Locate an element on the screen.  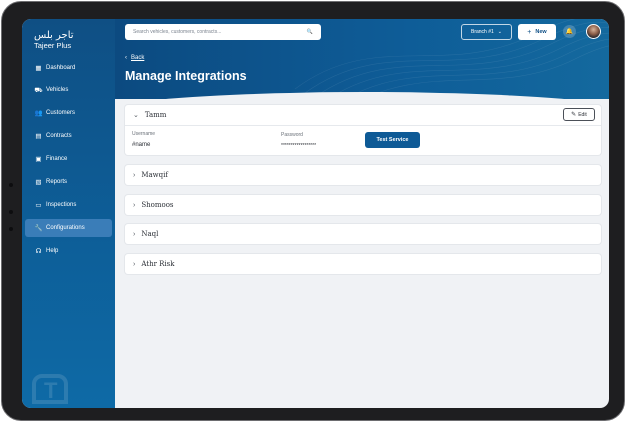
sidebar-item-label: Vehicles is located at coordinates (57, 90).